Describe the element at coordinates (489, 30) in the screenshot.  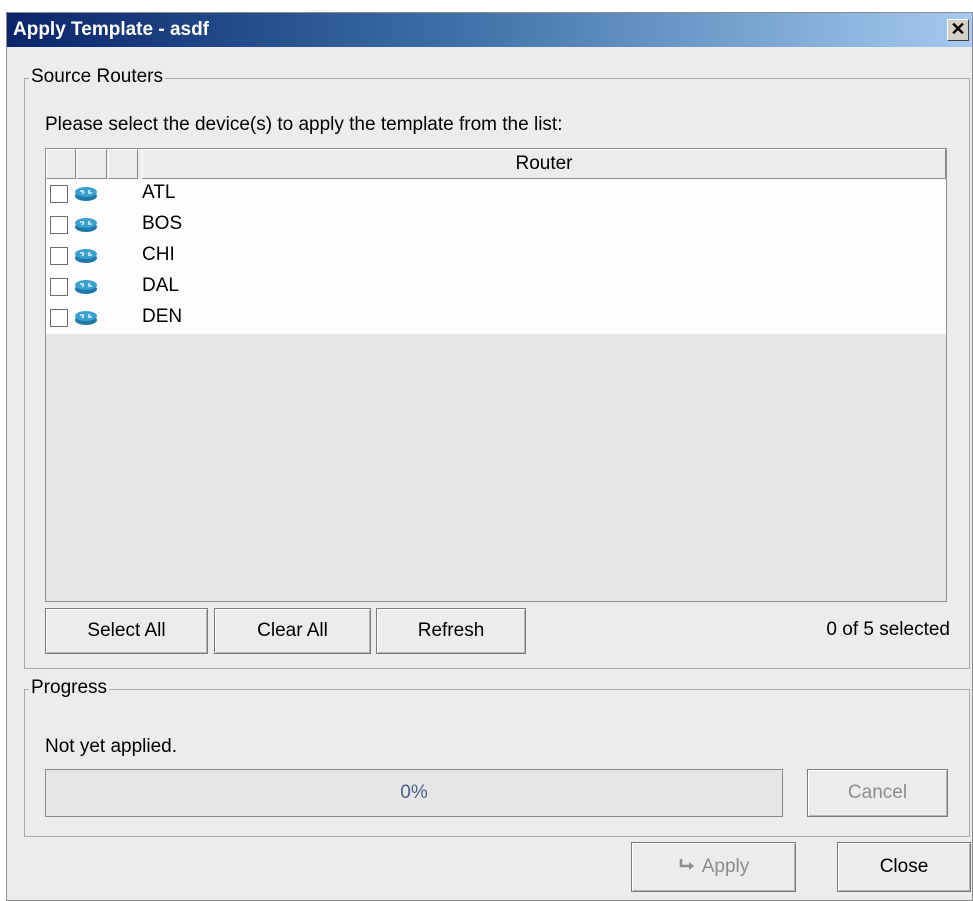
I see `title-bar: Apply Template - asdf ✕` at that location.